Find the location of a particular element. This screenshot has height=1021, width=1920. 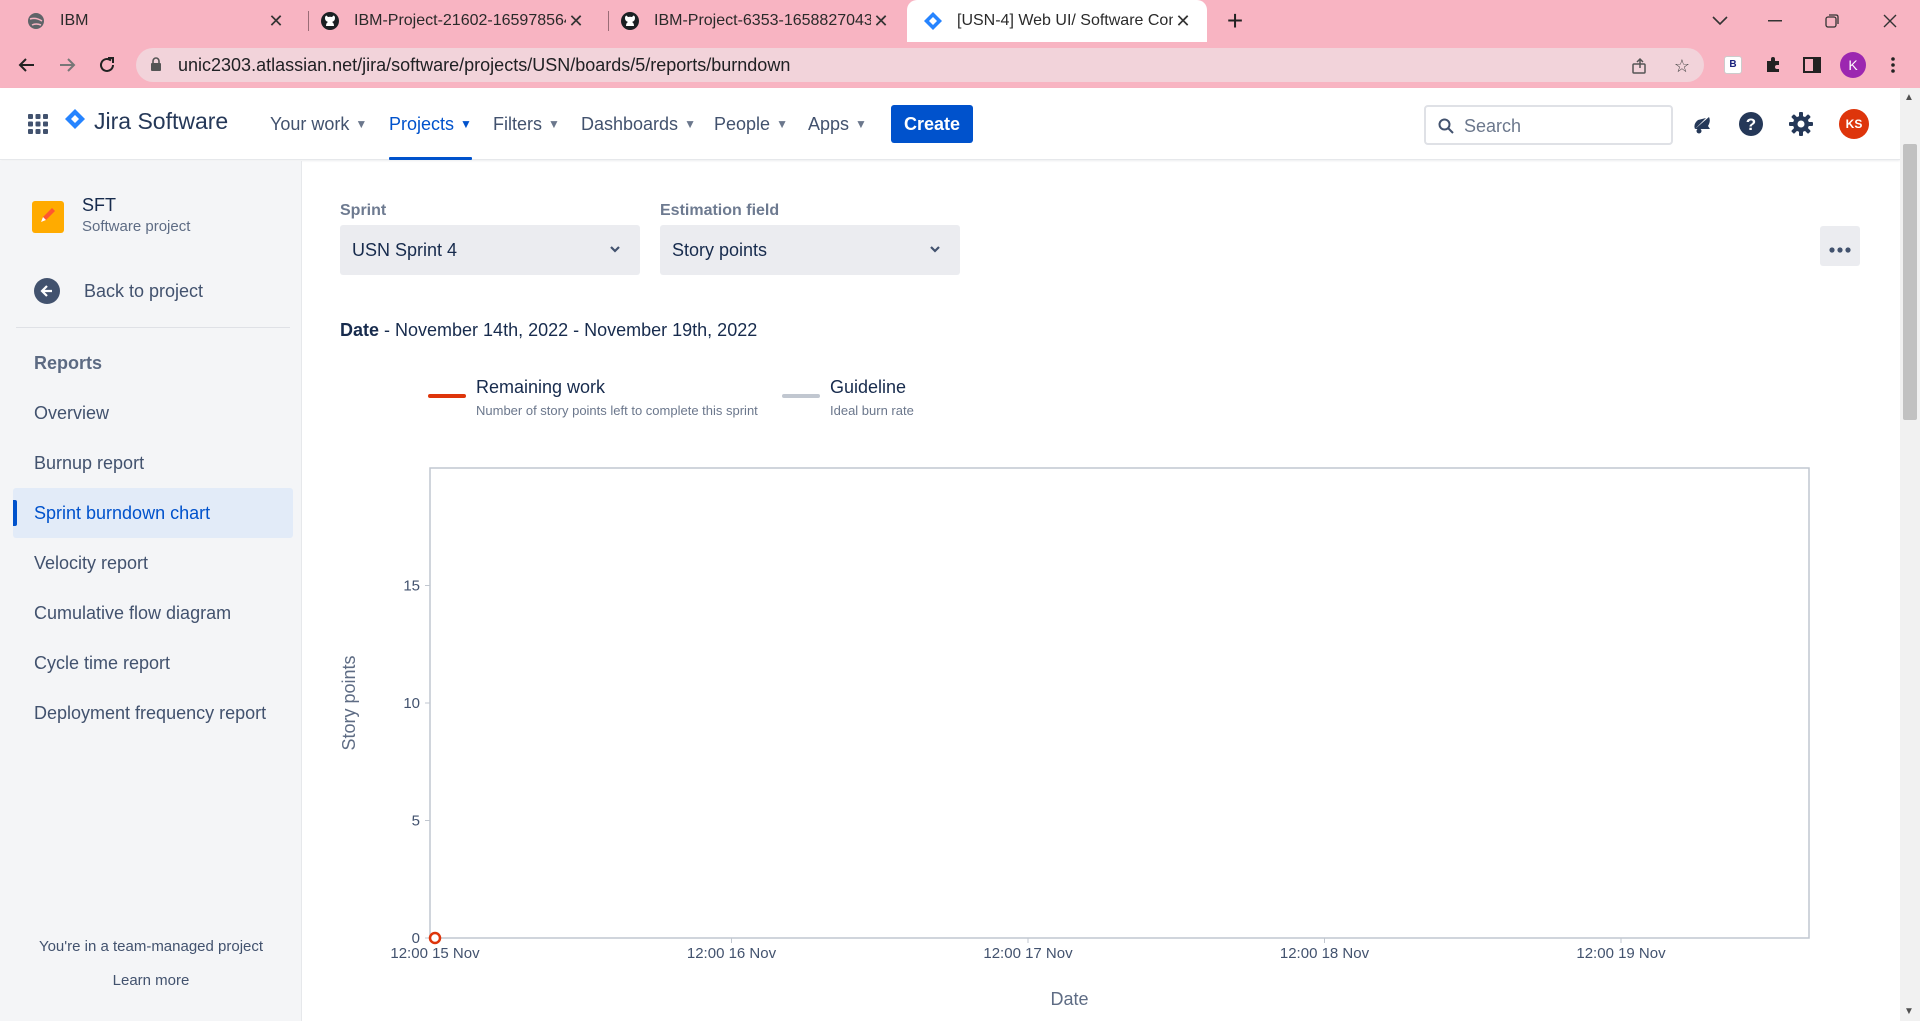

nav-projects: Projects ▼ is located at coordinates (430, 124).